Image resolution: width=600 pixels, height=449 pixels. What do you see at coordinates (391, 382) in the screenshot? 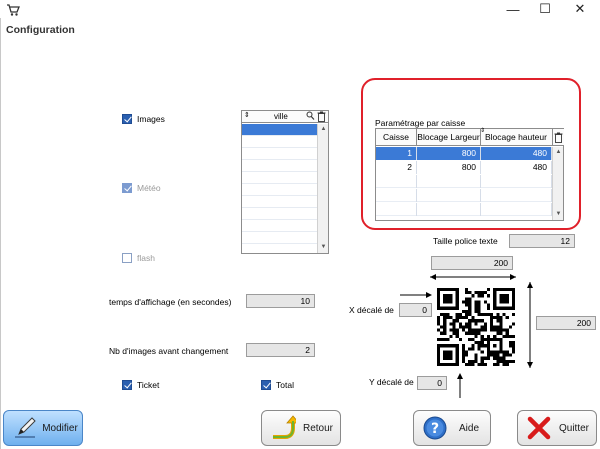
I see `y-decale-label: Y décalé de` at bounding box center [391, 382].